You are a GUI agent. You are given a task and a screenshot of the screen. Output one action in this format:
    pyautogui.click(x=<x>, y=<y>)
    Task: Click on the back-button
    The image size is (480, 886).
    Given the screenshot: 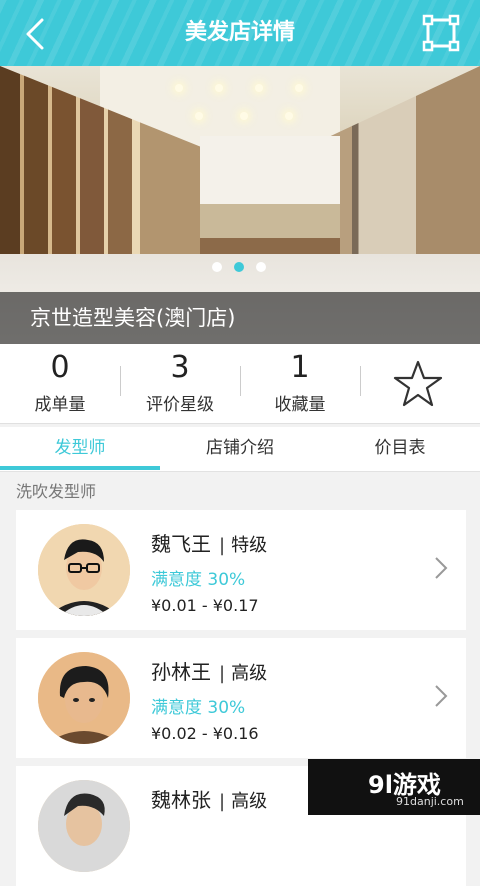 What is the action you would take?
    pyautogui.click(x=36, y=34)
    